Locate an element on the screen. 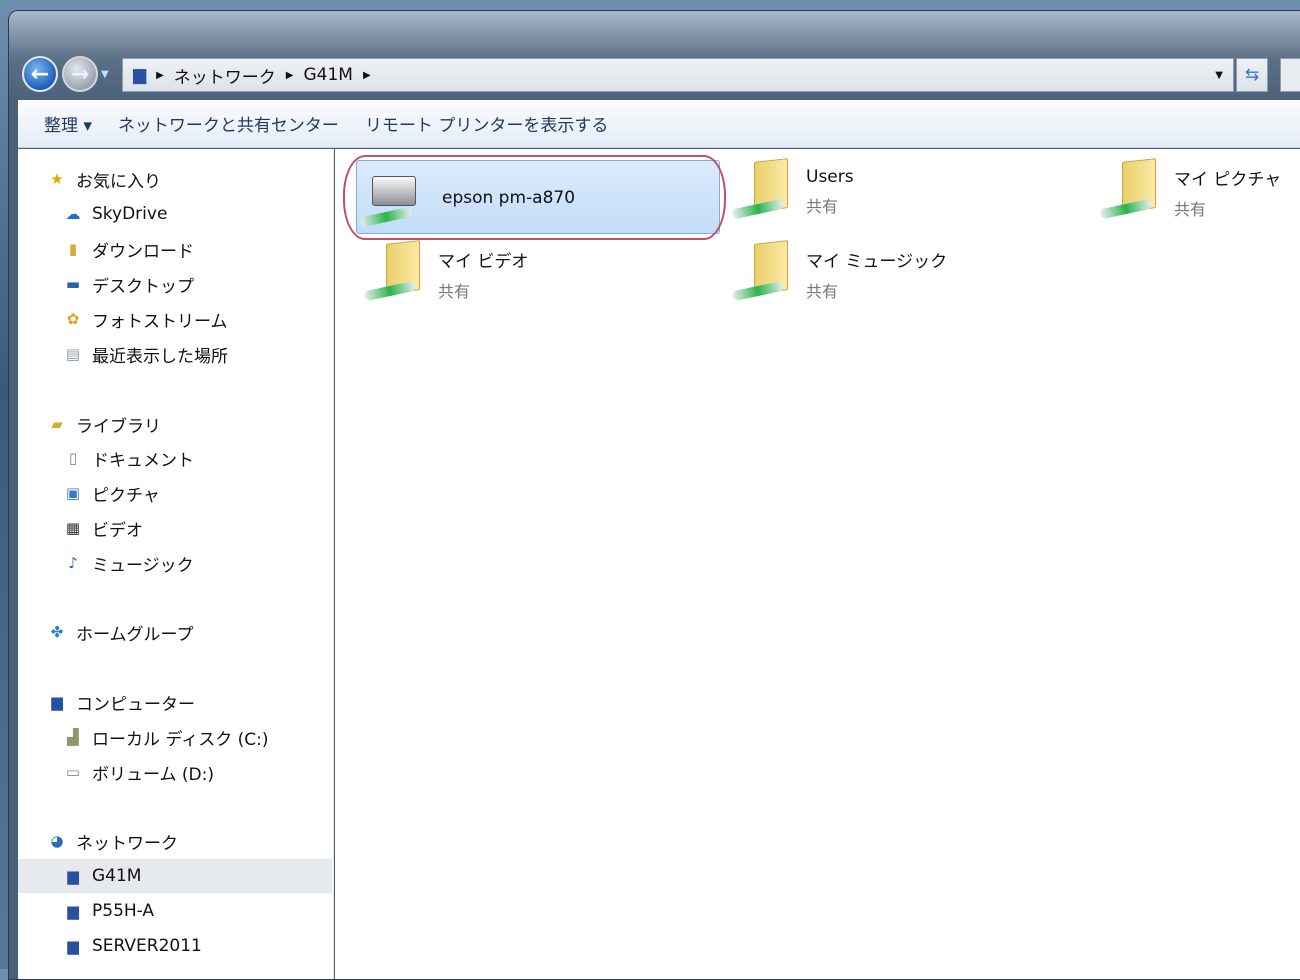  sidebar-item: ▟ ローカル ディスク (C:) is located at coordinates (175, 737).